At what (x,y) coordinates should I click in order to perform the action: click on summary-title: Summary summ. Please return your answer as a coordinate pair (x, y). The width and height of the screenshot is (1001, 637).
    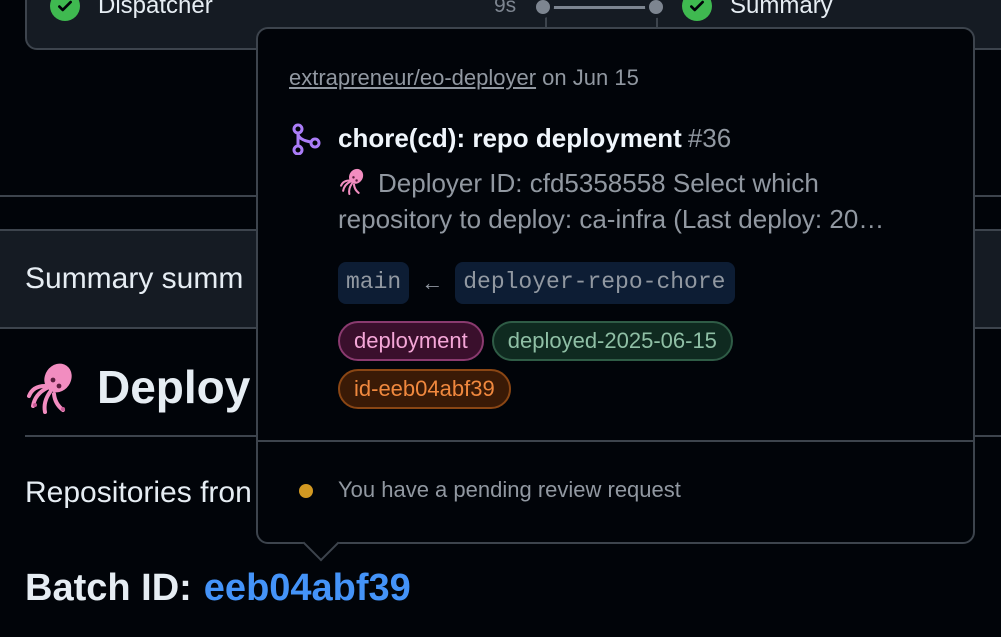
    Looking at the image, I should click on (134, 278).